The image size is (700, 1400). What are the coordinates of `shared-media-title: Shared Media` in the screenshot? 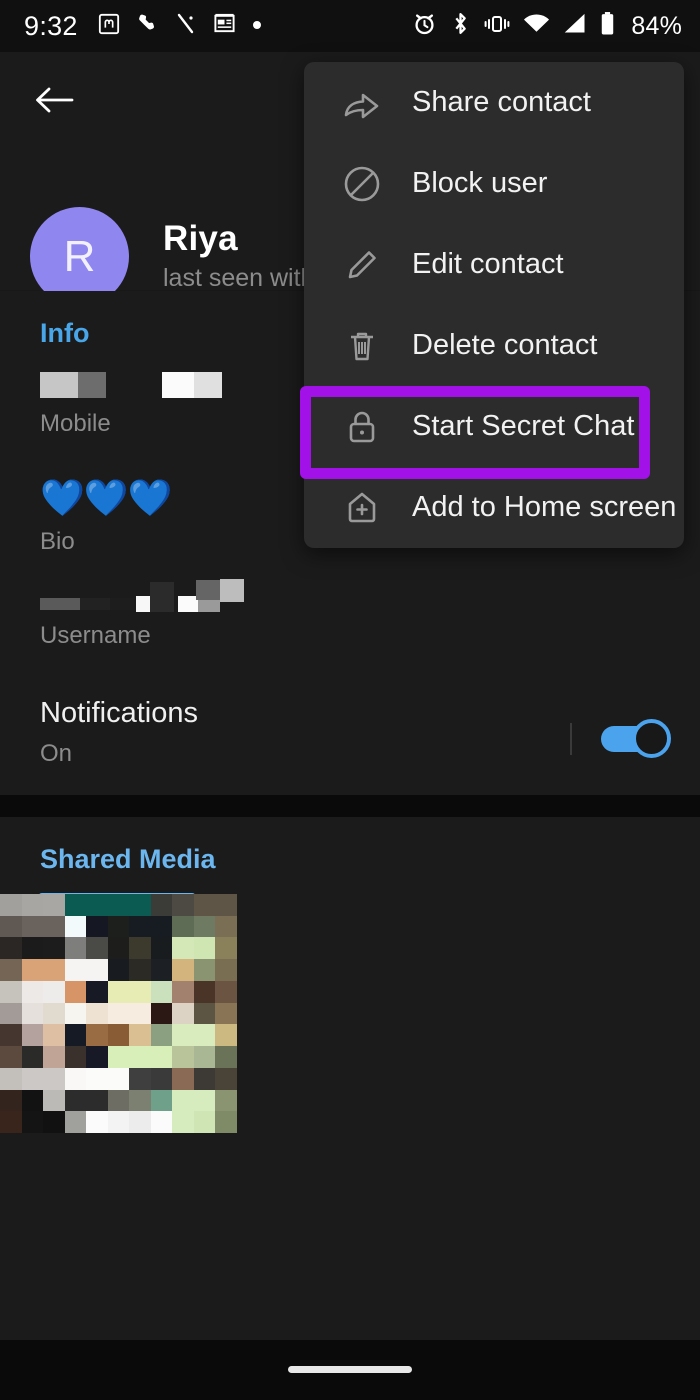 It's located at (128, 859).